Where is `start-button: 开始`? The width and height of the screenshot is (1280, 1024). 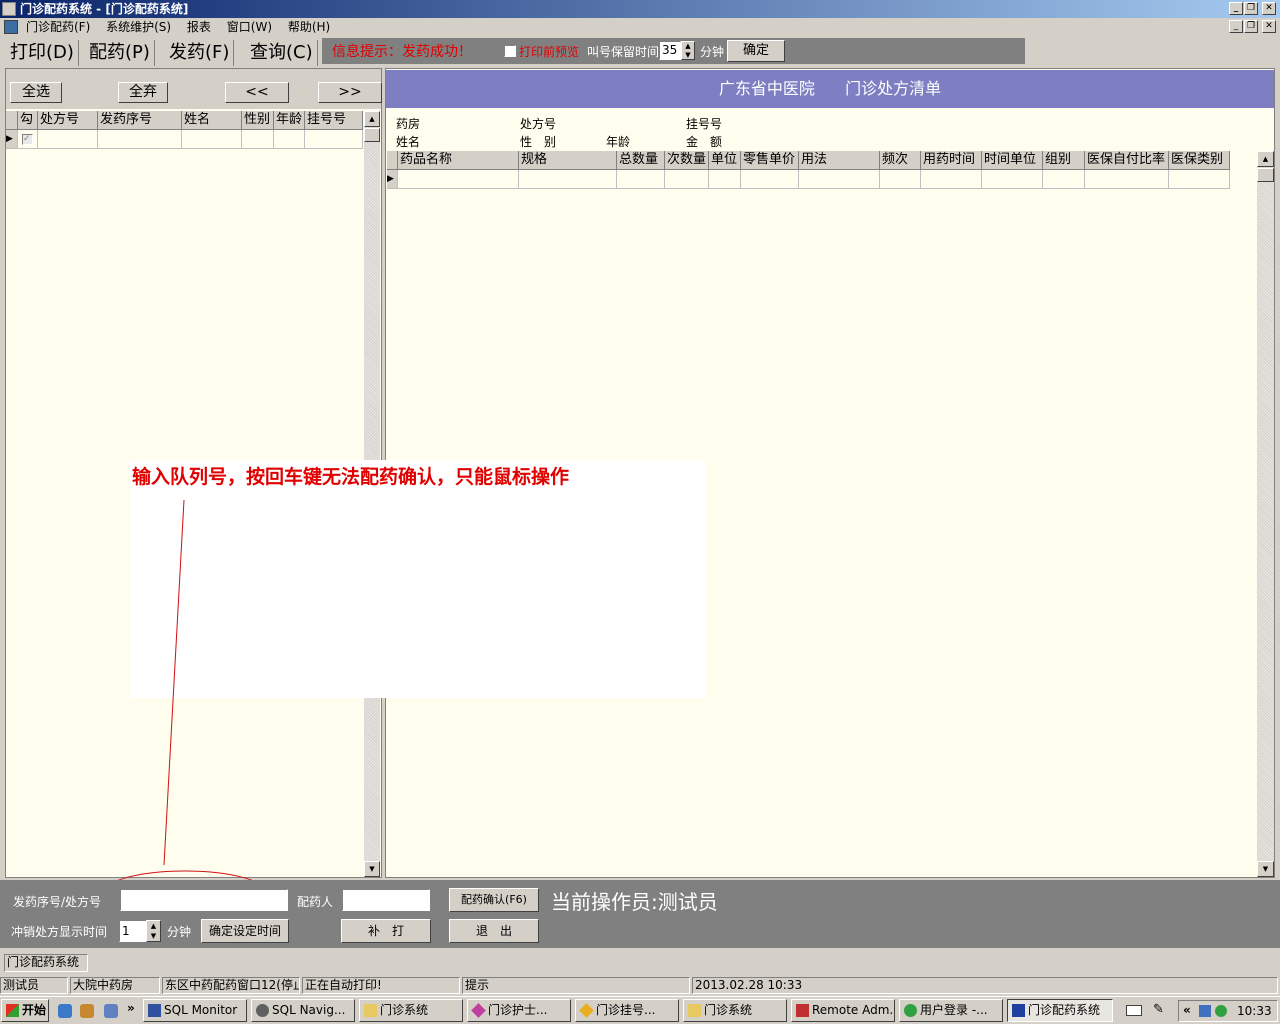
start-button: 开始 is located at coordinates (25, 1010).